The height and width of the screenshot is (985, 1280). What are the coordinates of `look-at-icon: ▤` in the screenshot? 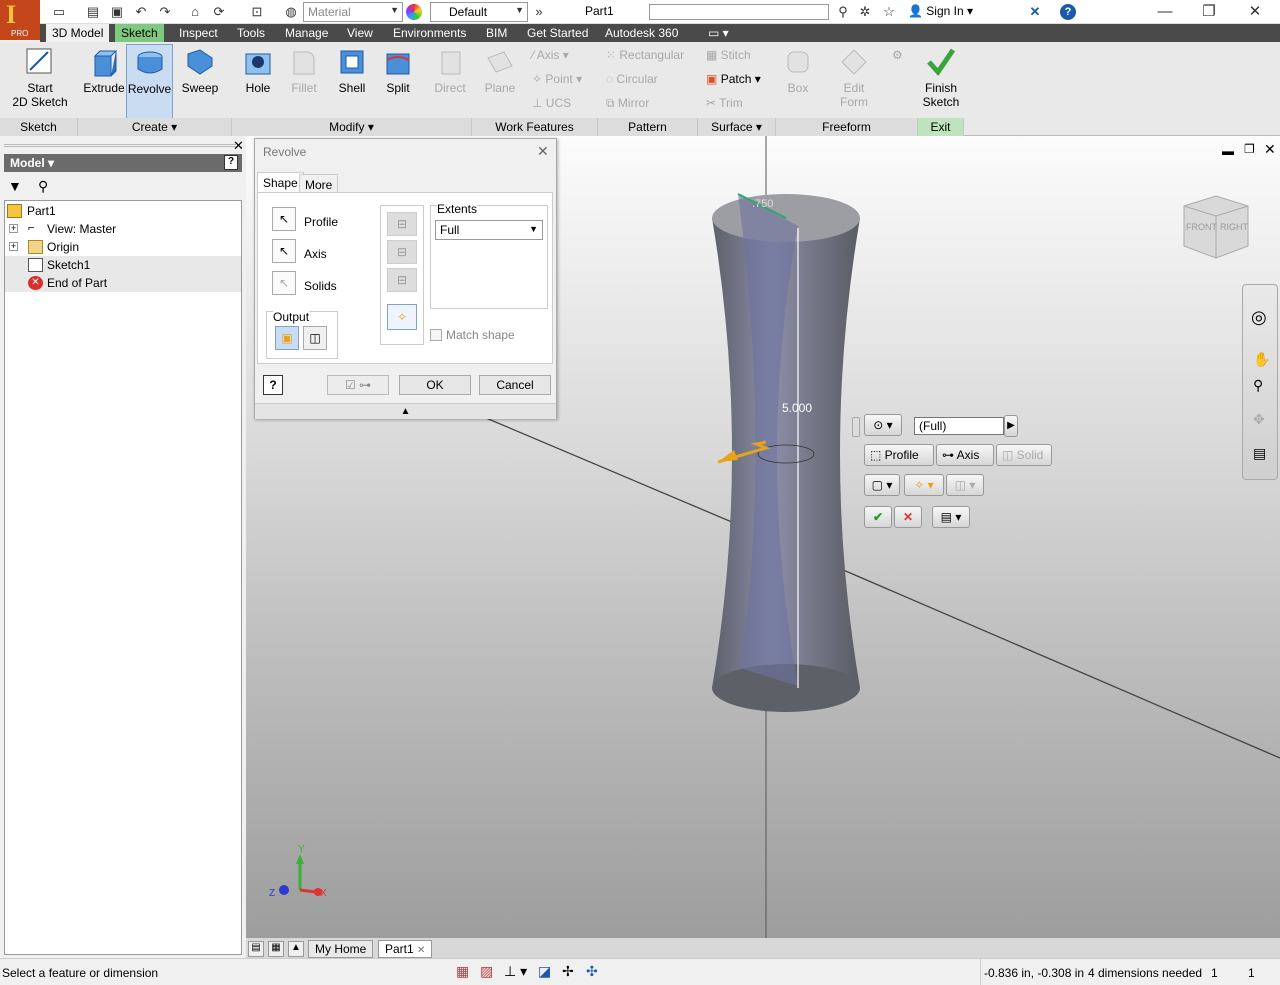 It's located at (1263, 453).